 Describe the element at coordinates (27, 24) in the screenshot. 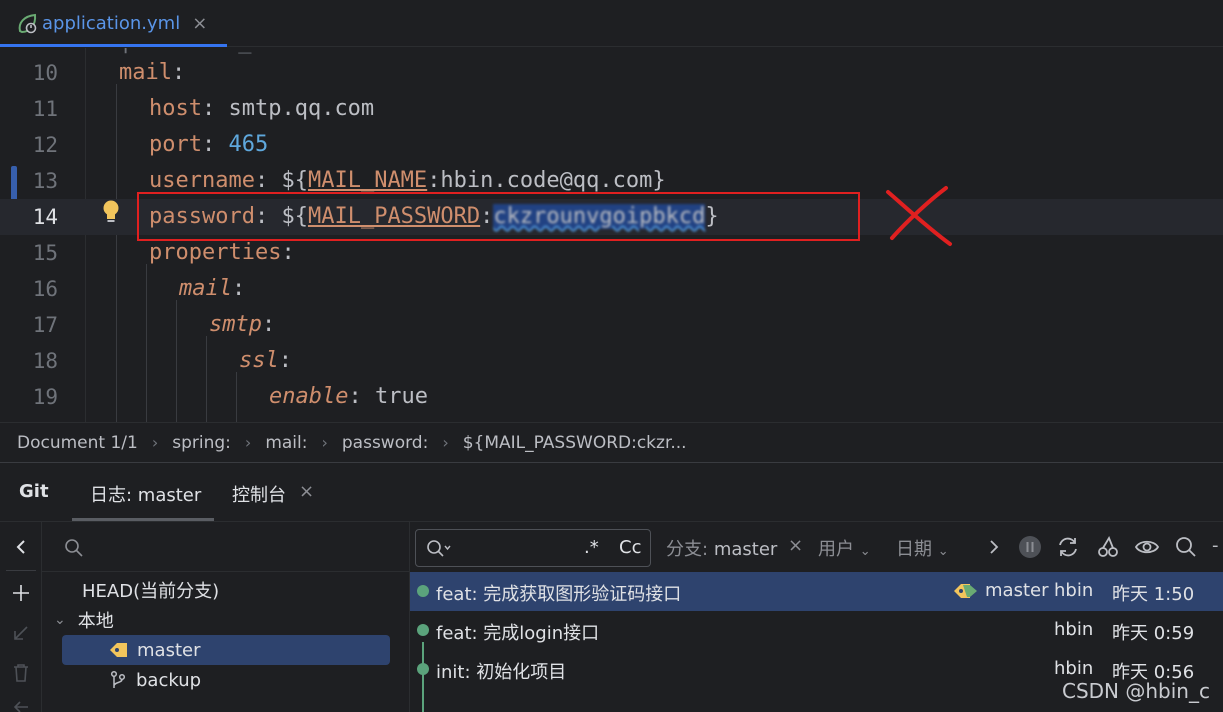

I see `spring-icon` at that location.